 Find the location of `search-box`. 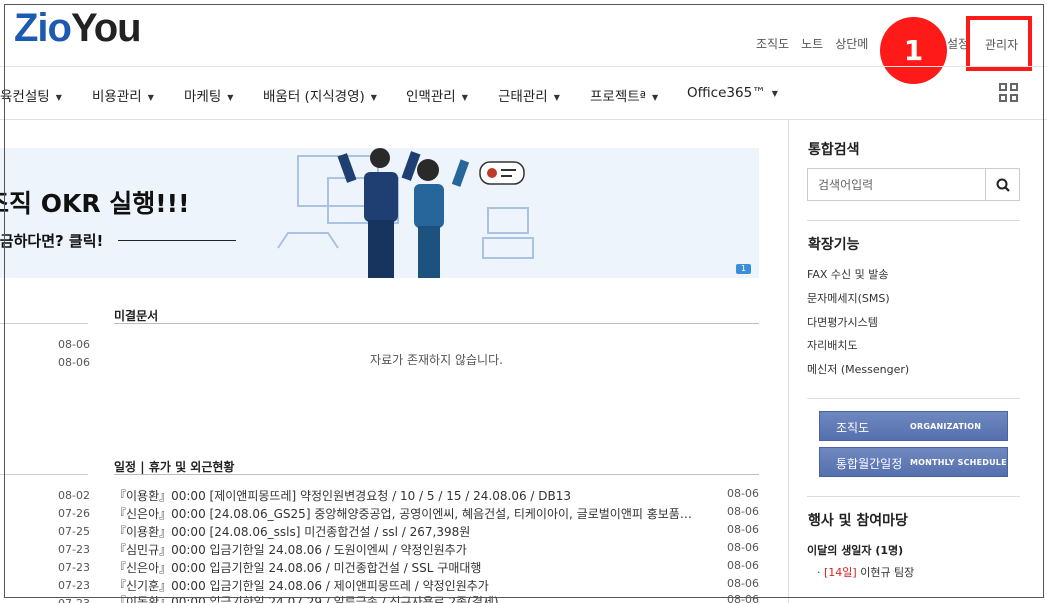

search-box is located at coordinates (913, 184).